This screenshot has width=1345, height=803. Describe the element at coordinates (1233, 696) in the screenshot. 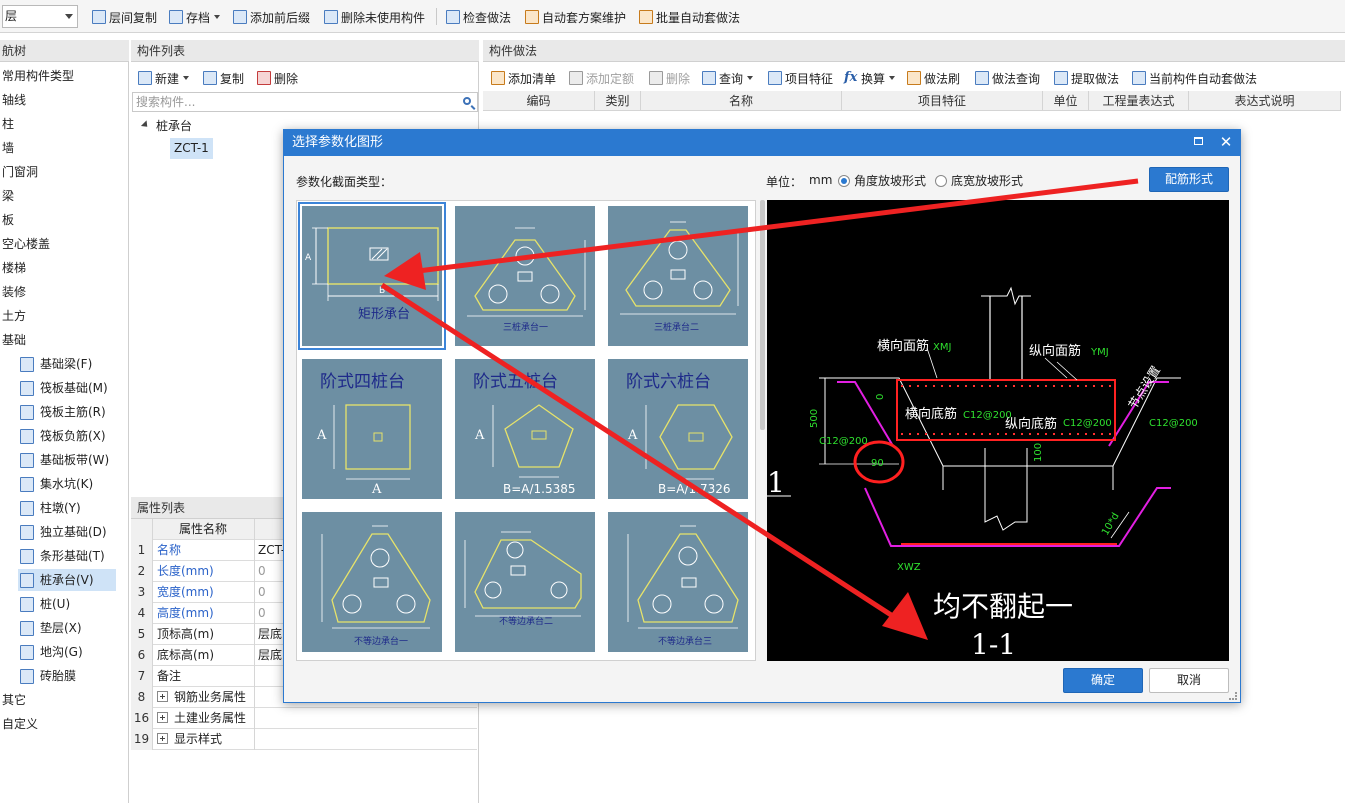

I see `resize-grip-icon` at that location.